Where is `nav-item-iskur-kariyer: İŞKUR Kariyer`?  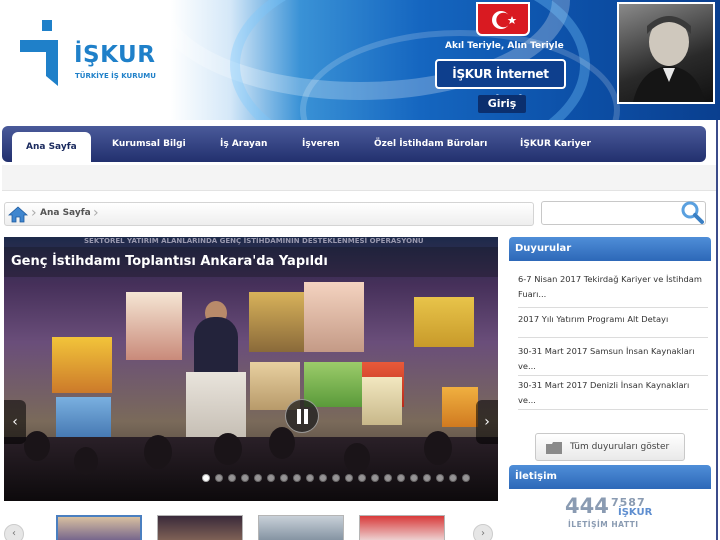 nav-item-iskur-kariyer: İŞKUR Kariyer is located at coordinates (555, 144).